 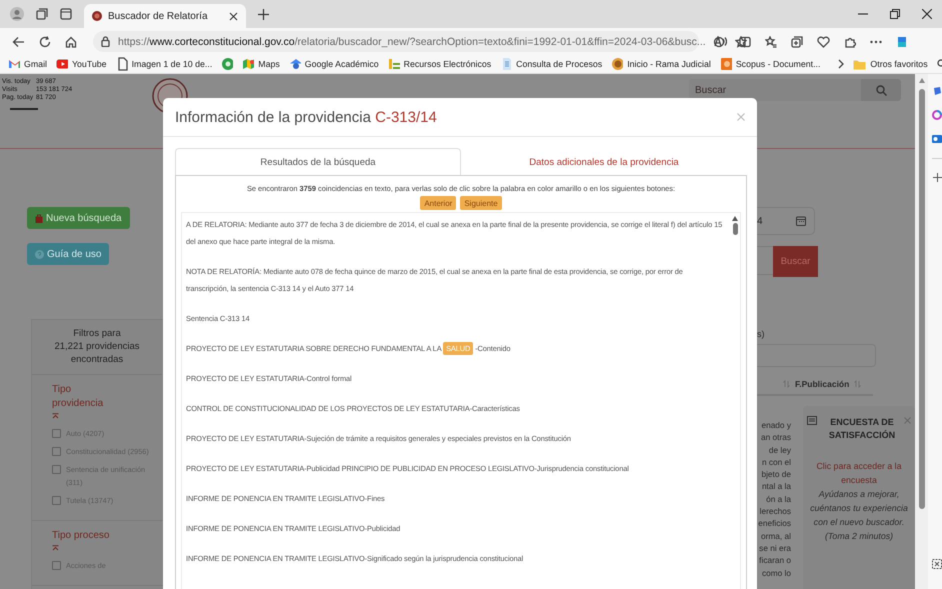 I want to click on bookmark: Inicio - Rama Judicial, so click(x=661, y=64).